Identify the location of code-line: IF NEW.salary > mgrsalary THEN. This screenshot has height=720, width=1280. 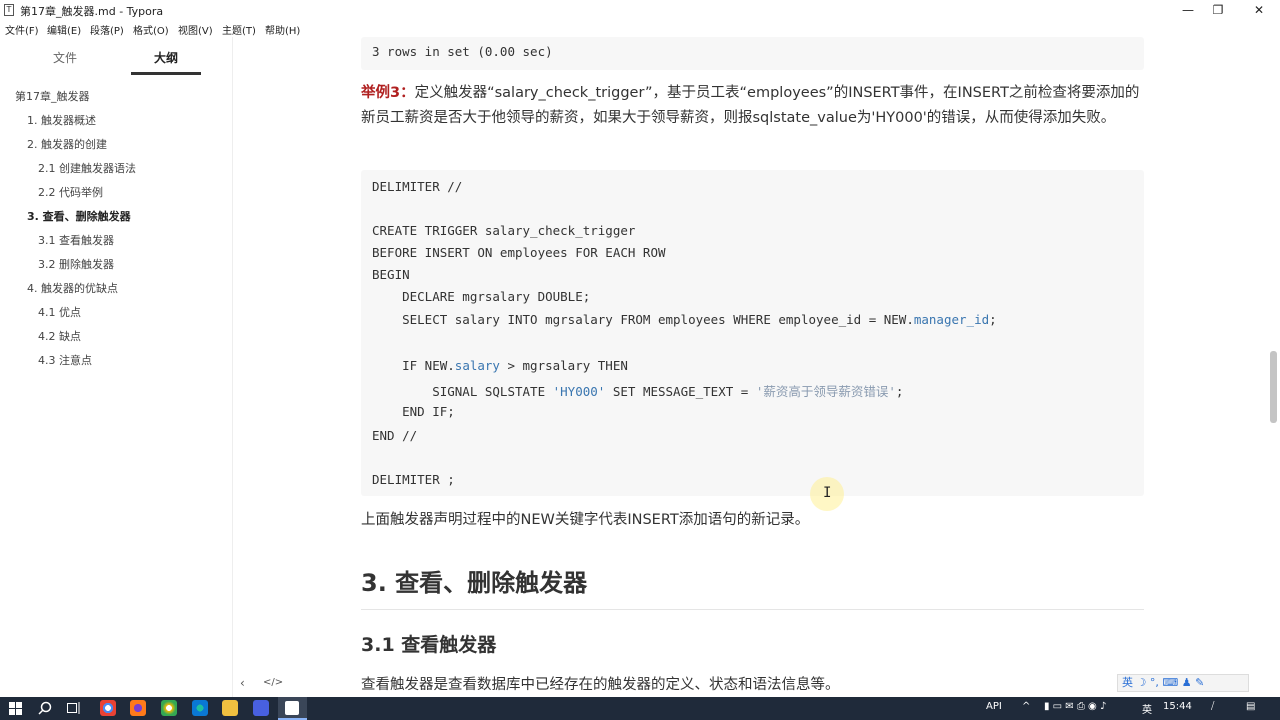
(500, 365).